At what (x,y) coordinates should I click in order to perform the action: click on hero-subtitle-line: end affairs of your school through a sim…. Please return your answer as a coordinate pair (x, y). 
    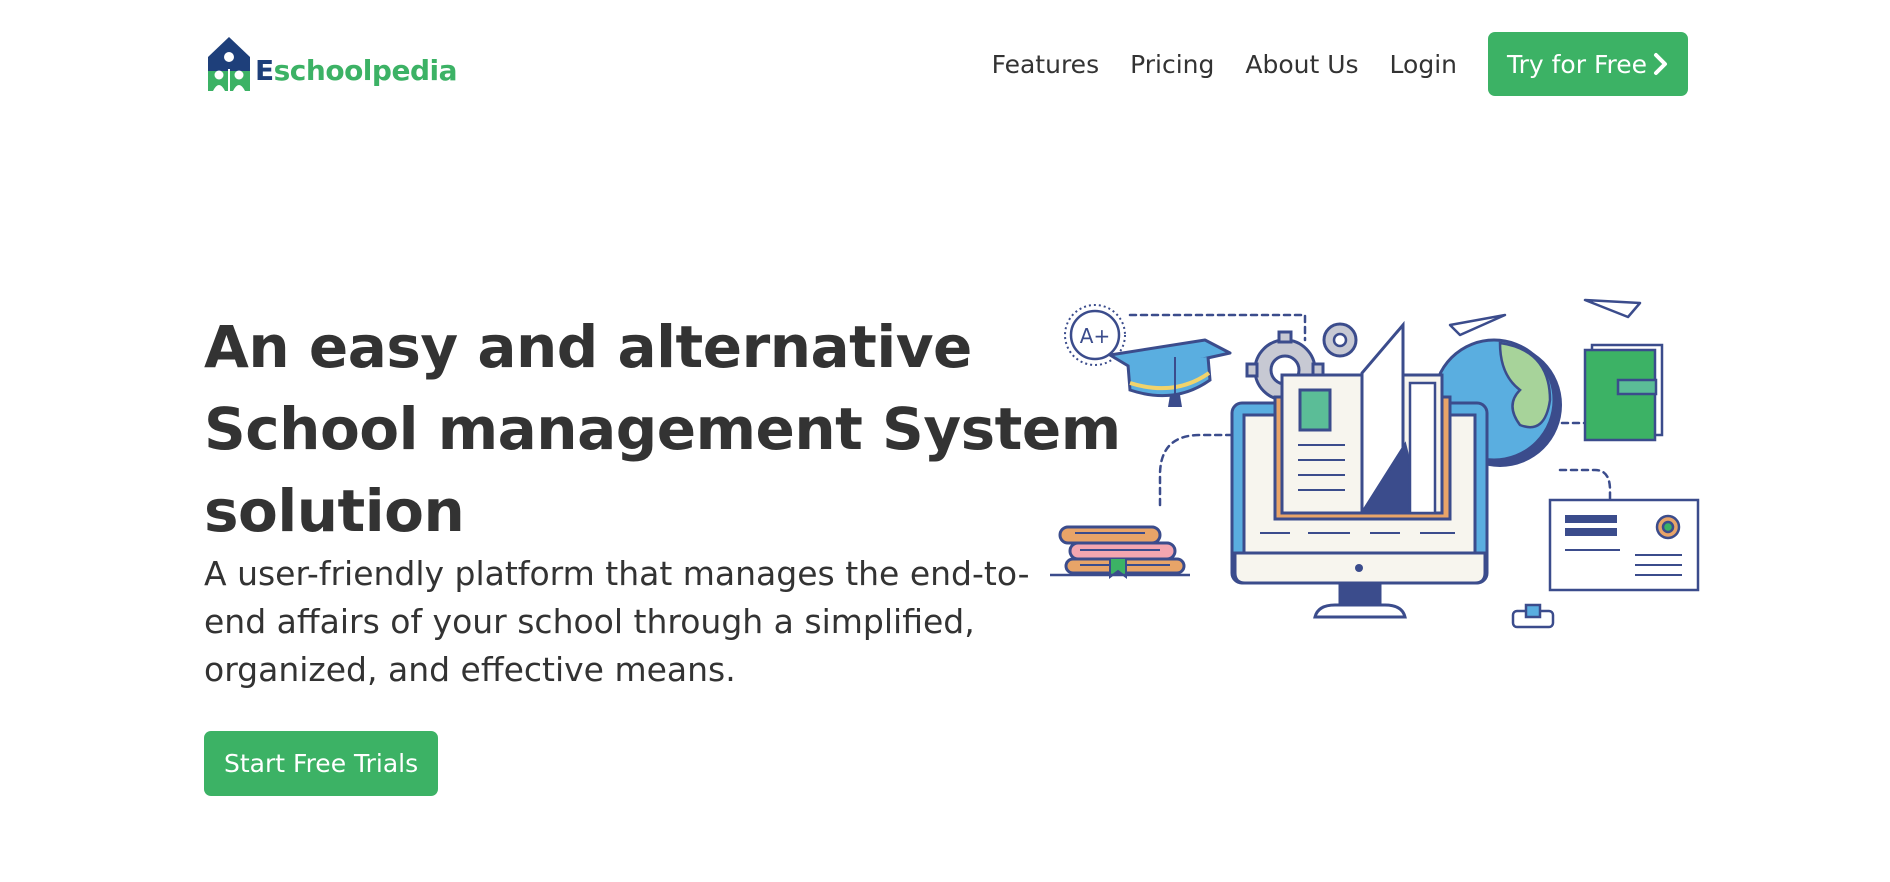
    Looking at the image, I should click on (589, 621).